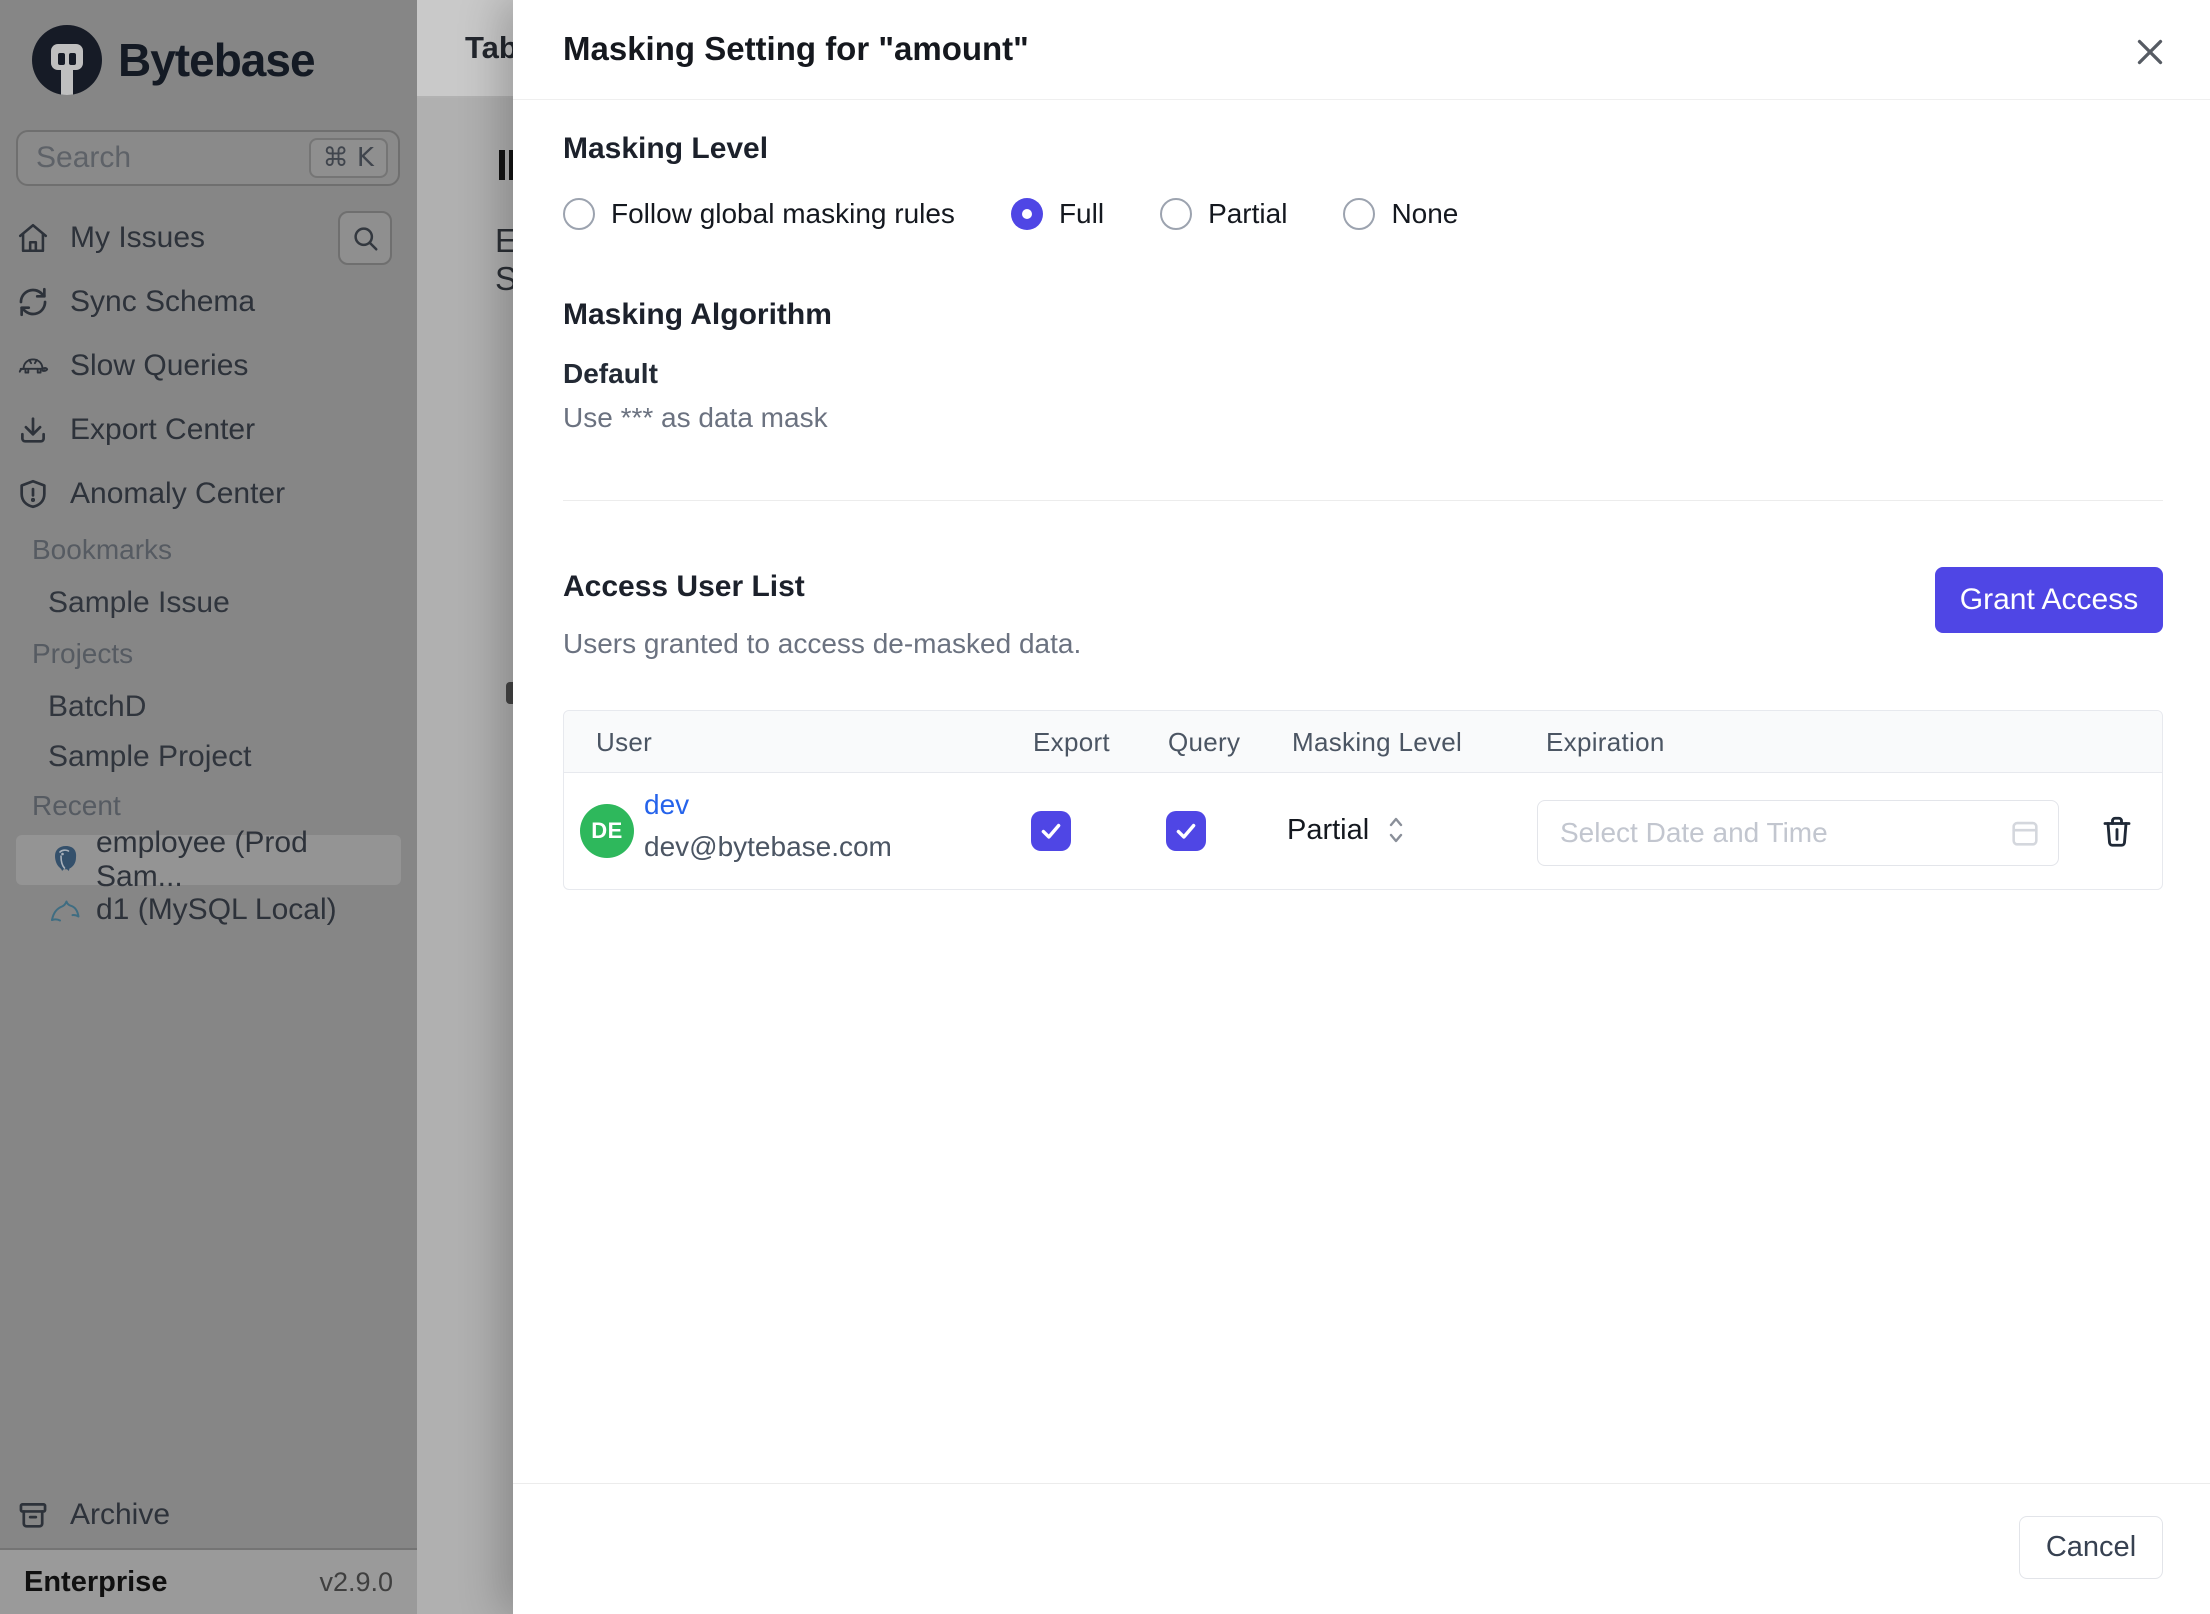  Describe the element at coordinates (97, 707) in the screenshot. I see `sidebar-item-batchd: BatchD` at that location.